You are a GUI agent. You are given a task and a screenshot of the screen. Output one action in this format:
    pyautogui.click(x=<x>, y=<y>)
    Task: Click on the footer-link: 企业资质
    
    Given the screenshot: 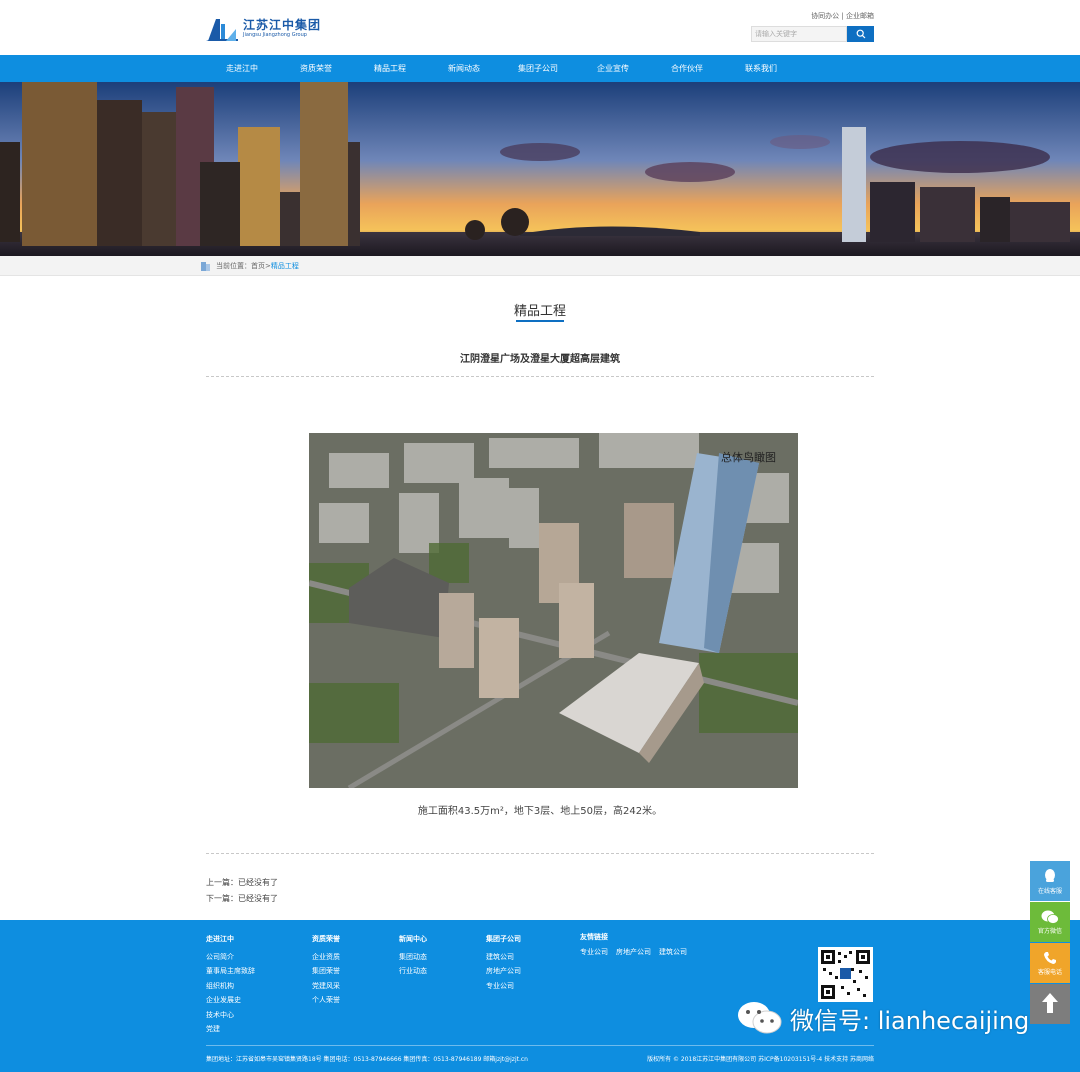 What is the action you would take?
    pyautogui.click(x=326, y=957)
    